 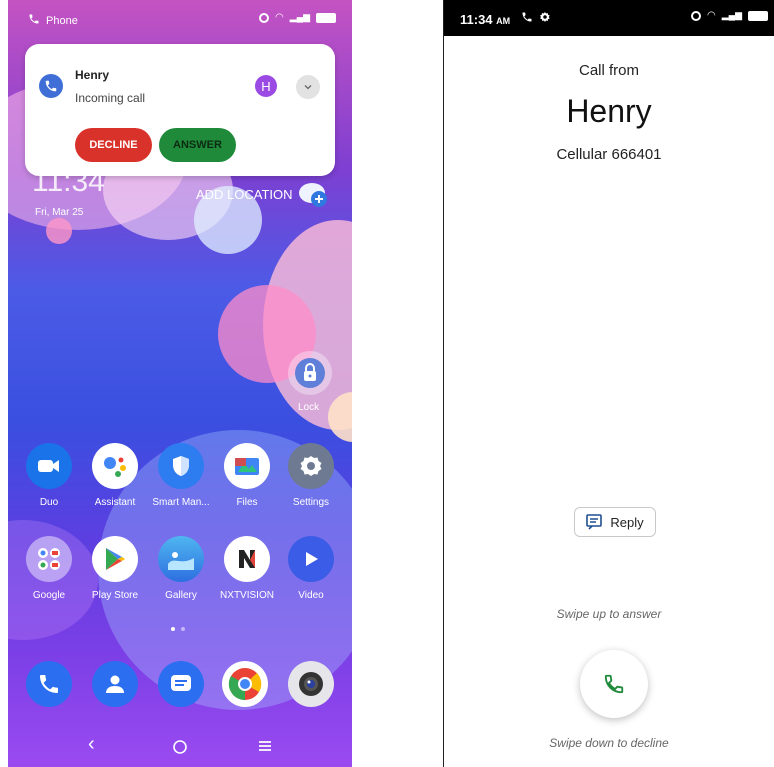 I want to click on answer-button: ANSWER, so click(x=197, y=145).